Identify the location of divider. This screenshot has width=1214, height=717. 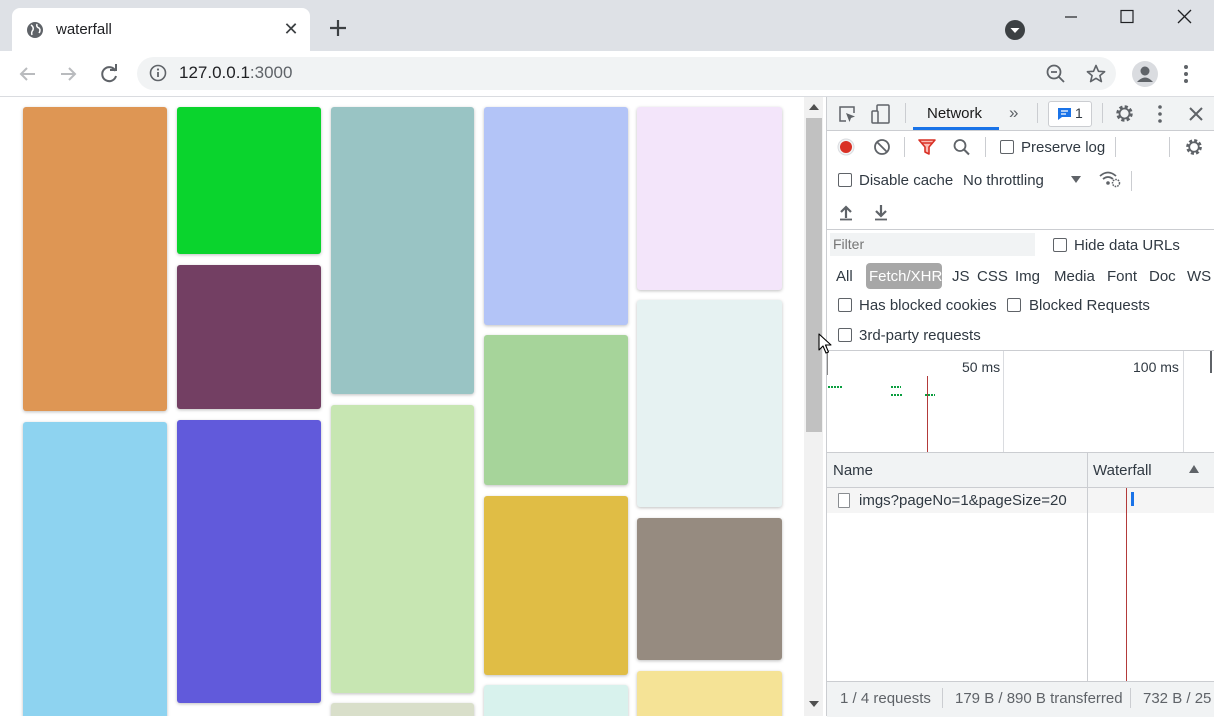
(1020, 229).